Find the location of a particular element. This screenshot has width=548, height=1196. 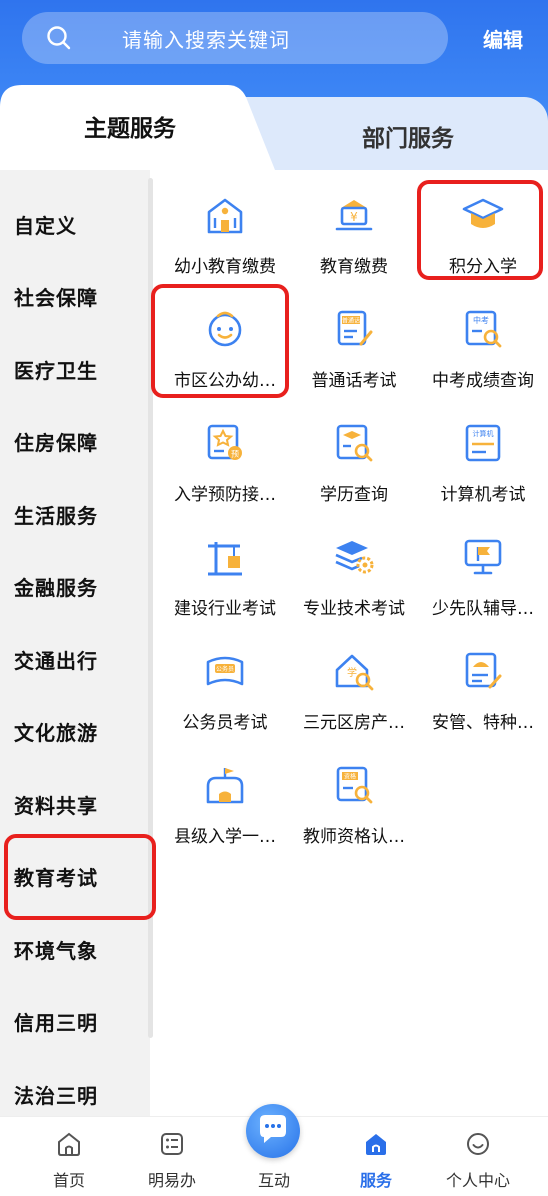

civil-servant-exam-icon: 公务员 is located at coordinates (225, 671).